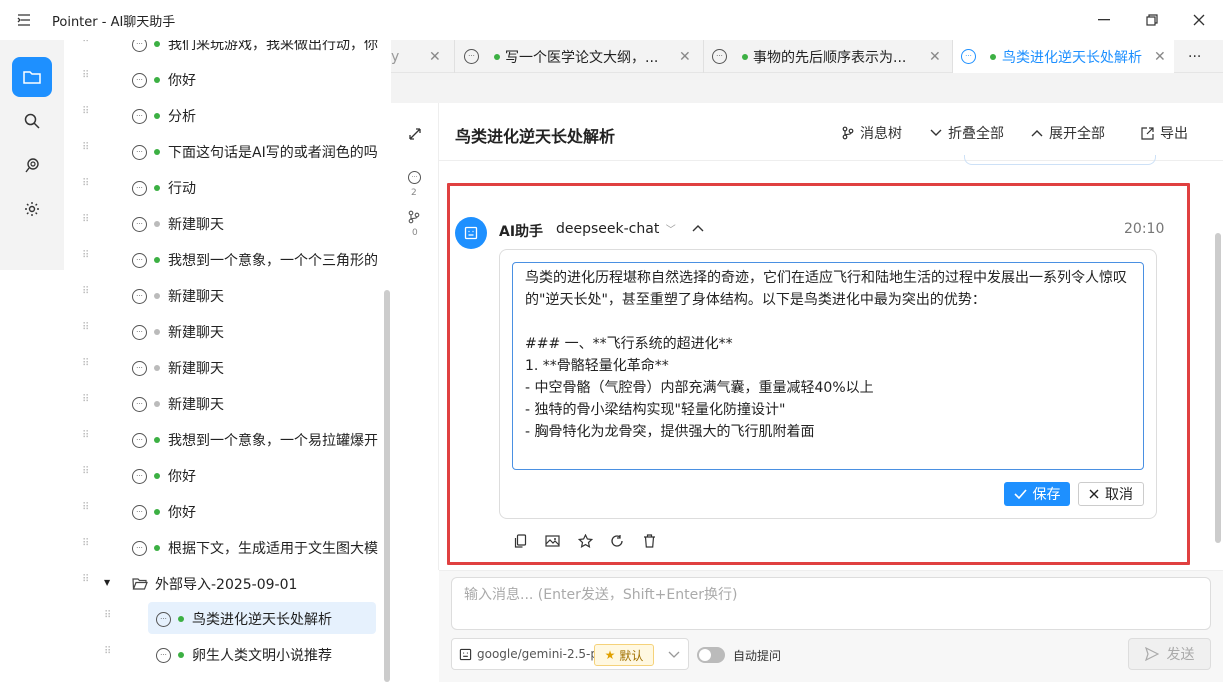 This screenshot has width=1223, height=682. What do you see at coordinates (471, 233) in the screenshot?
I see `robot-icon` at bounding box center [471, 233].